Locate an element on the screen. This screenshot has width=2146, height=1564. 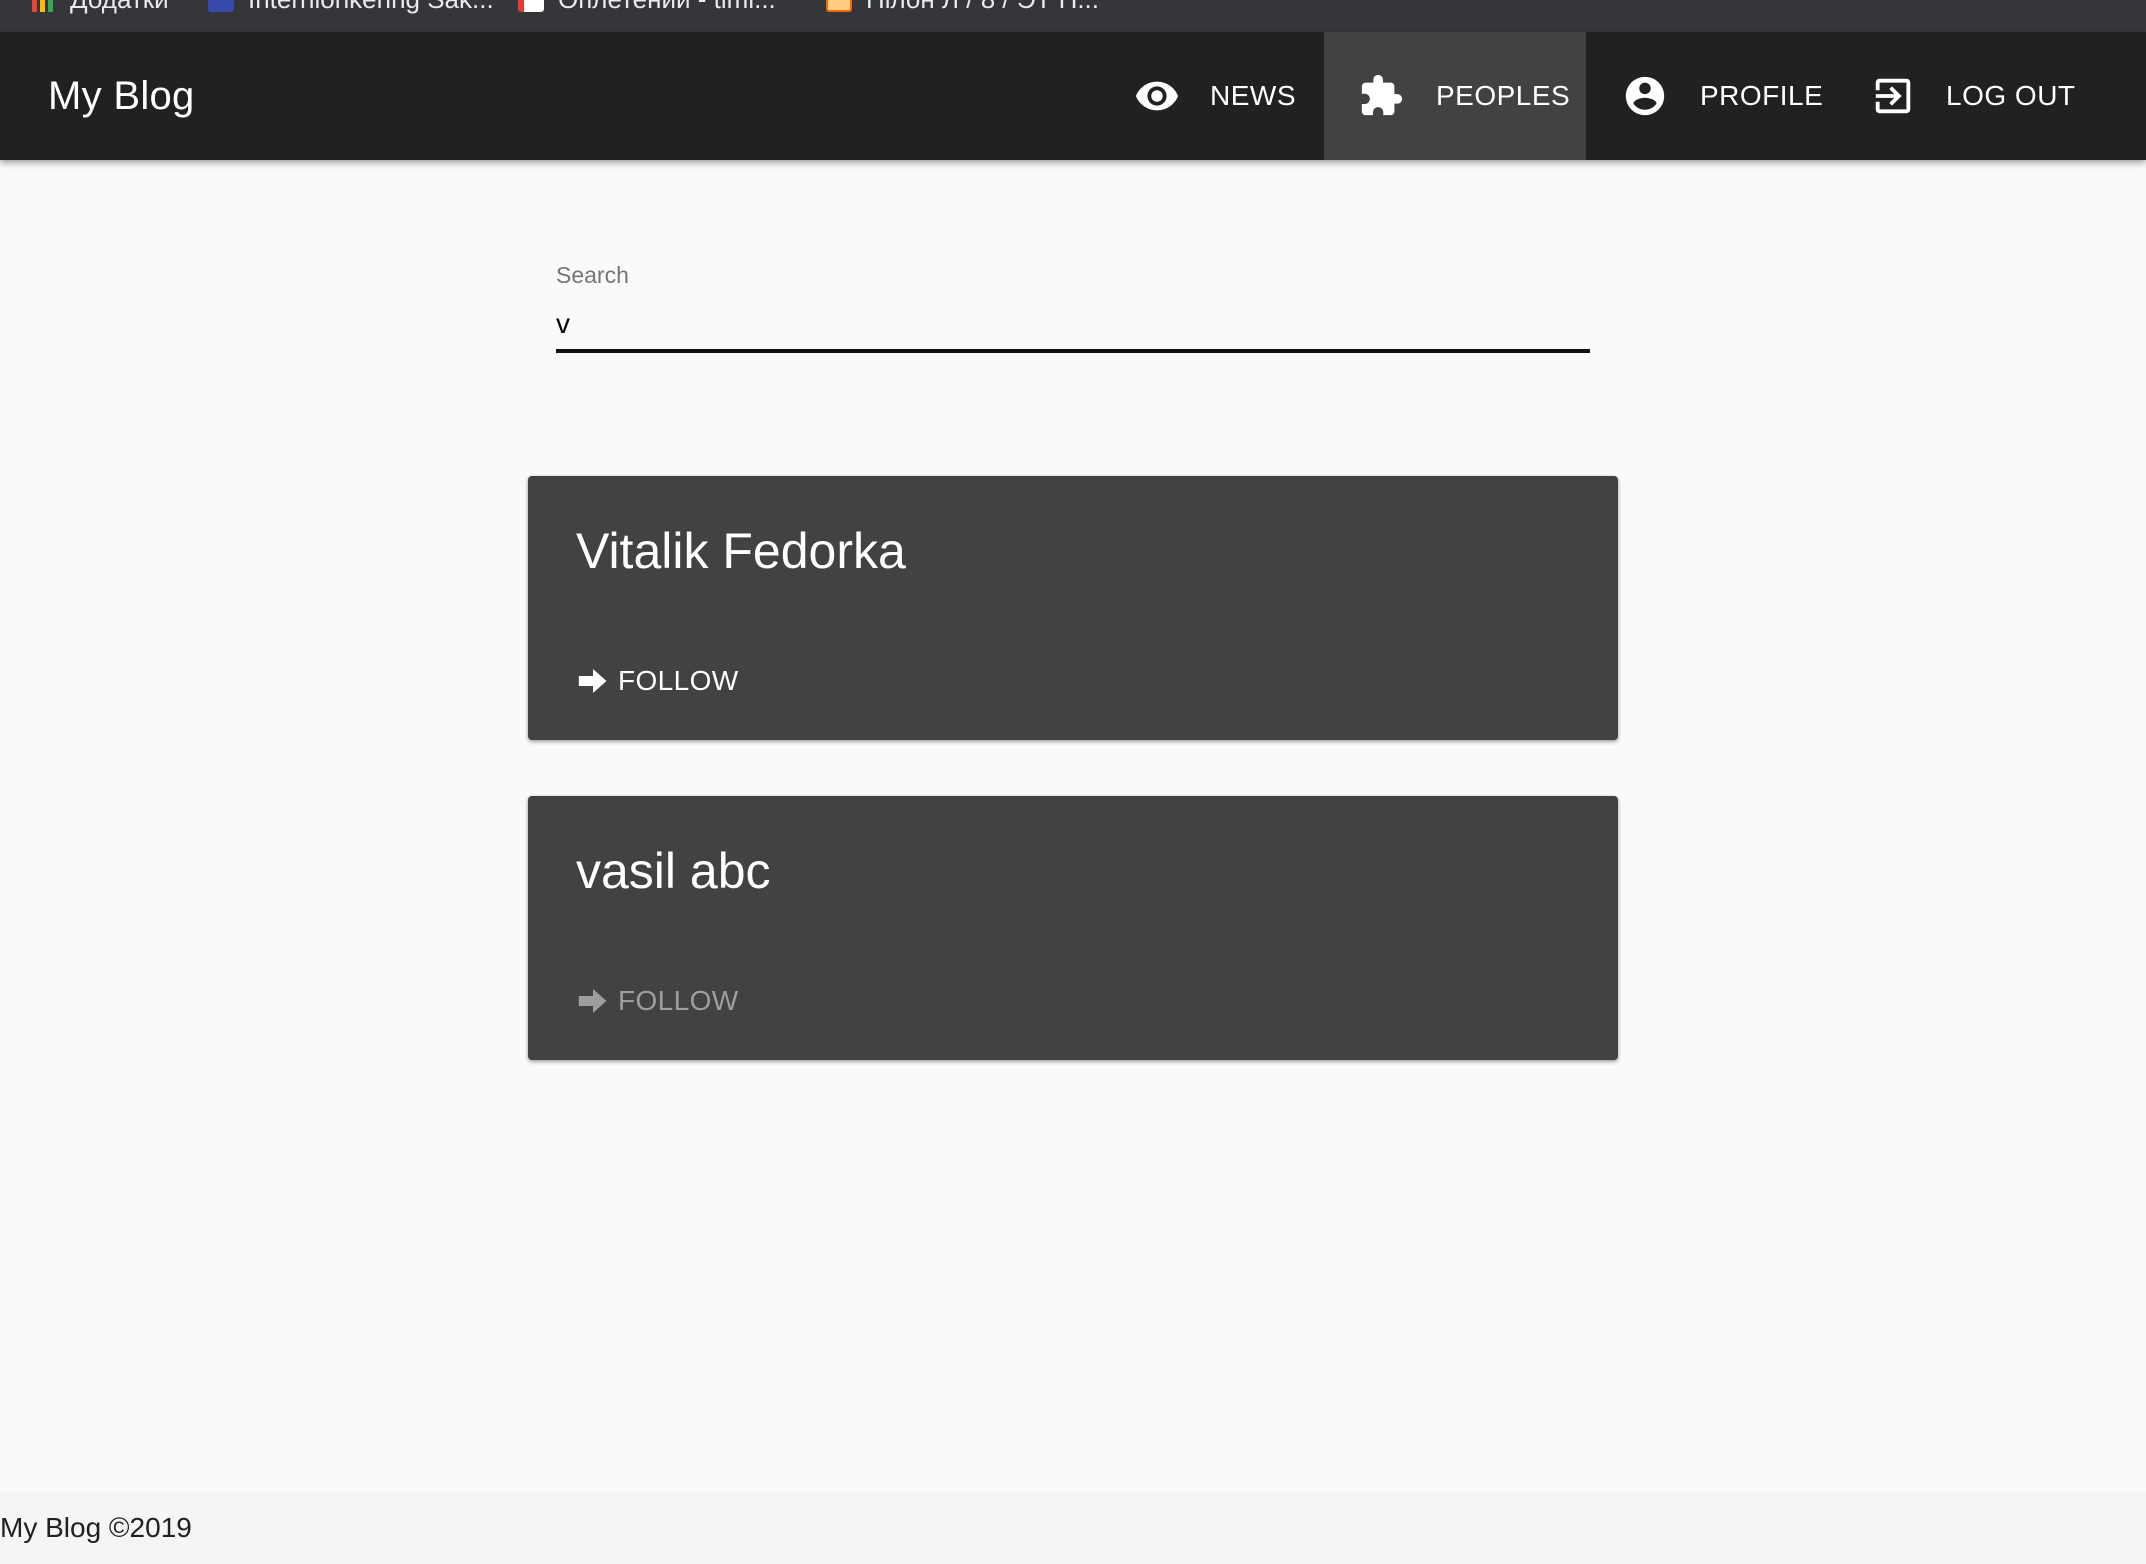
person-card: Vitalik Fedorka FOLLOW is located at coordinates (1073, 608).